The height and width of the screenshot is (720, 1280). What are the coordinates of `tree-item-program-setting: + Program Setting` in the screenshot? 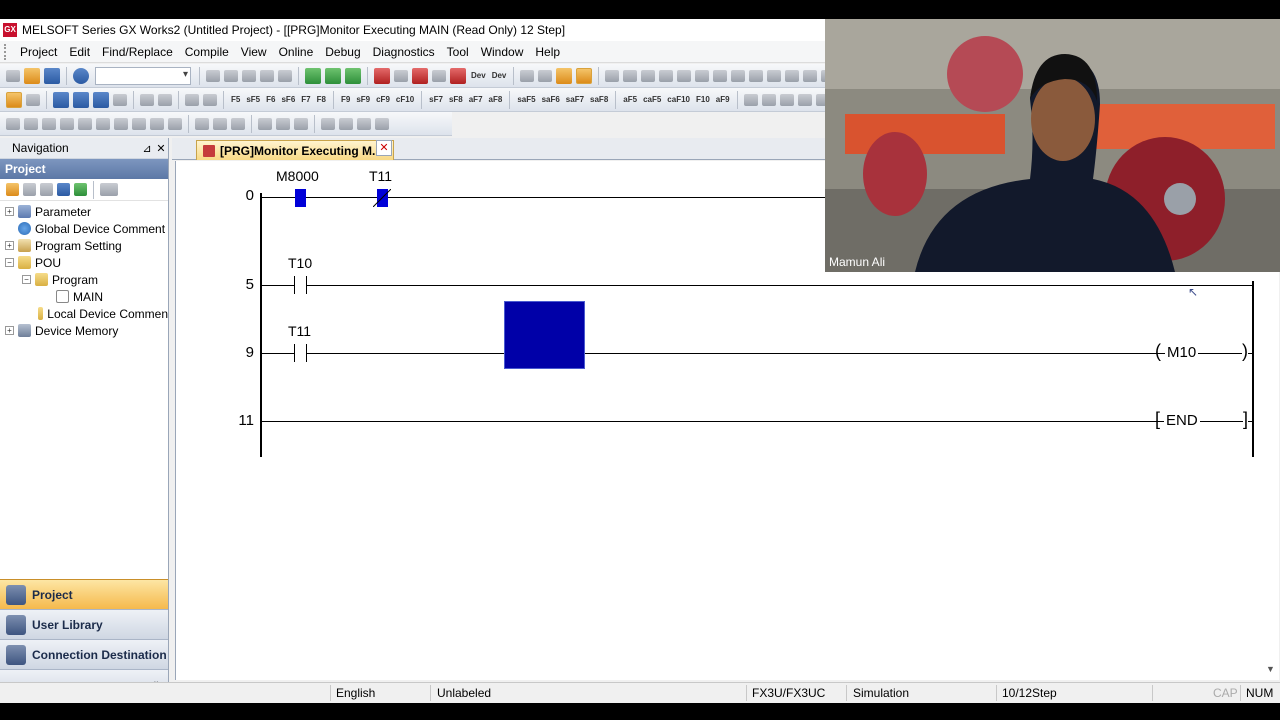 It's located at (84, 245).